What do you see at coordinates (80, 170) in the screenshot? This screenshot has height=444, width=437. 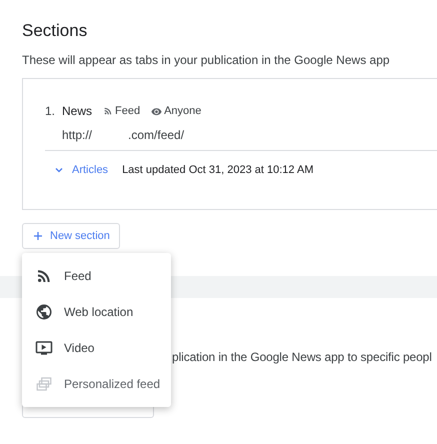 I see `articles-toggle: Articles` at bounding box center [80, 170].